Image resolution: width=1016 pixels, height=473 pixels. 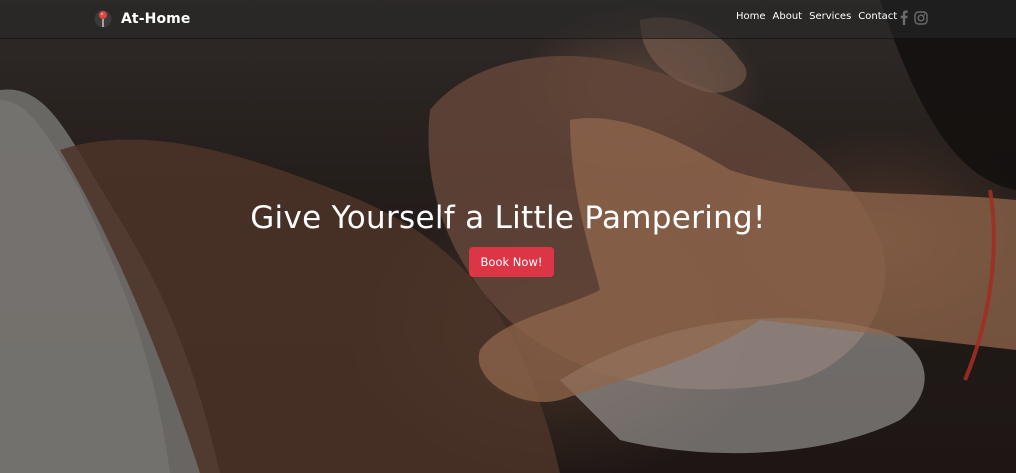 I want to click on instagram-icon, so click(x=921, y=17).